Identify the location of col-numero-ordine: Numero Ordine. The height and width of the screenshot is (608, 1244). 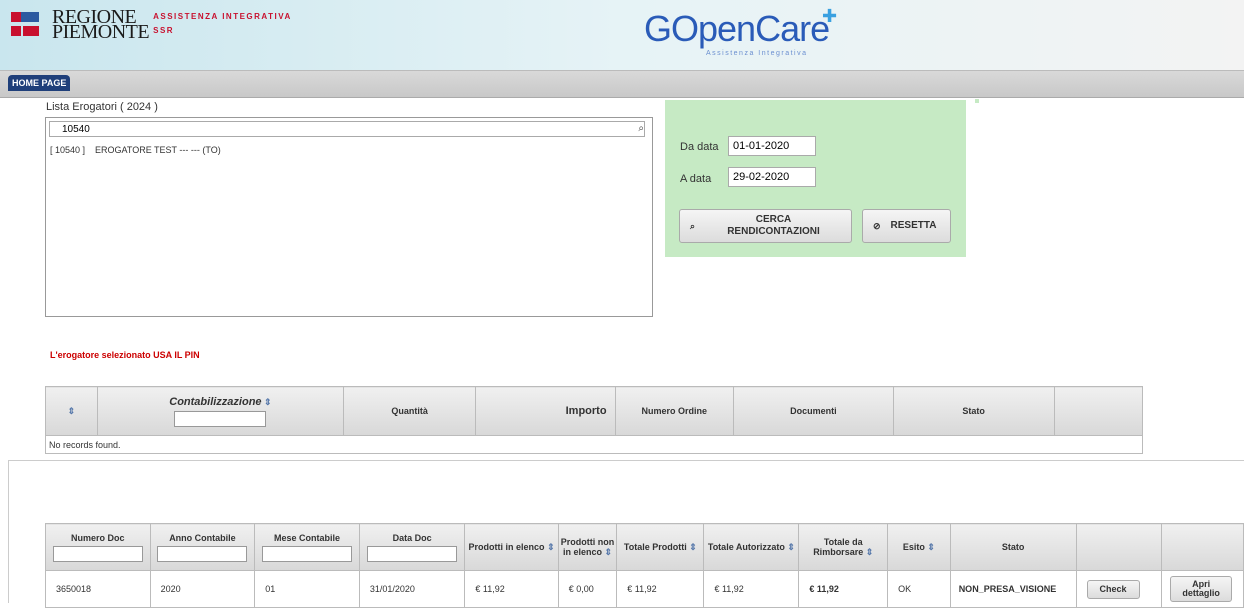
(674, 411).